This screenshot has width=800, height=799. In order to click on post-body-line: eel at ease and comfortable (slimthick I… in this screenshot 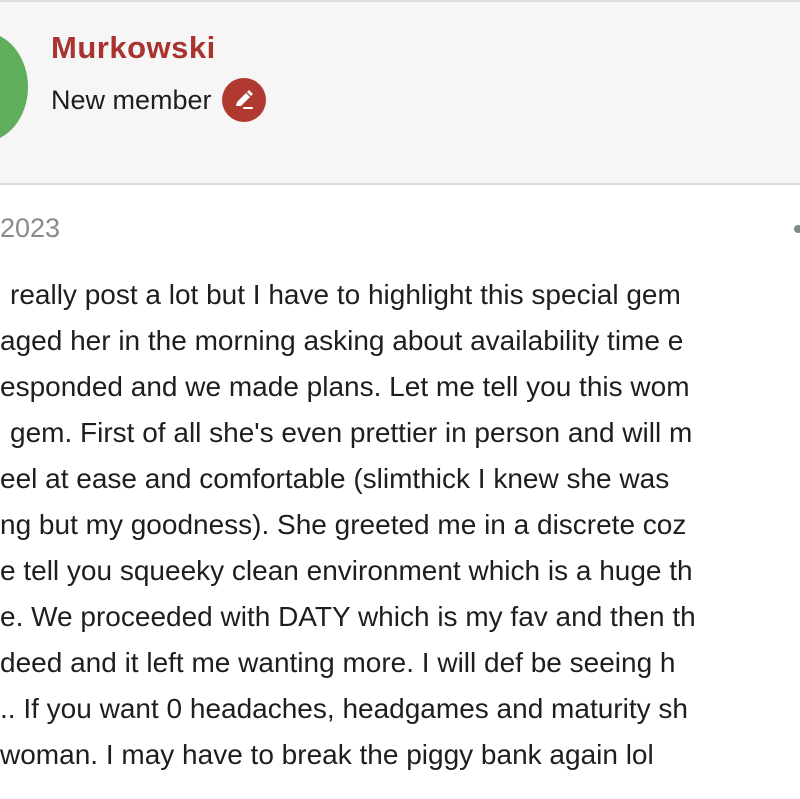, I will do `click(335, 478)`.